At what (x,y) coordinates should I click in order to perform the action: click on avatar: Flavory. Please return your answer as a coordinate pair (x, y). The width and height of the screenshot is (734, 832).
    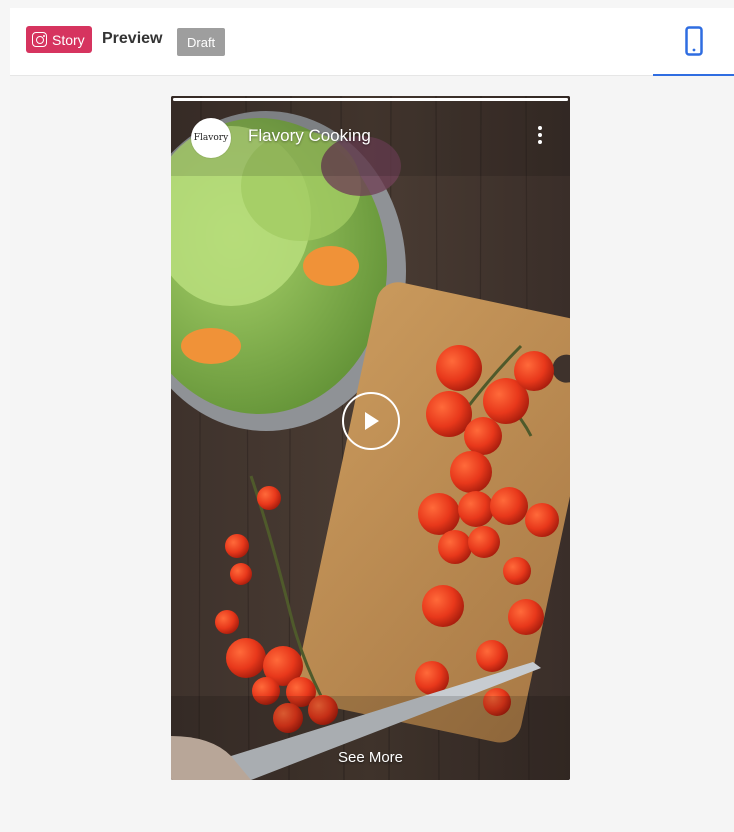
    Looking at the image, I should click on (211, 138).